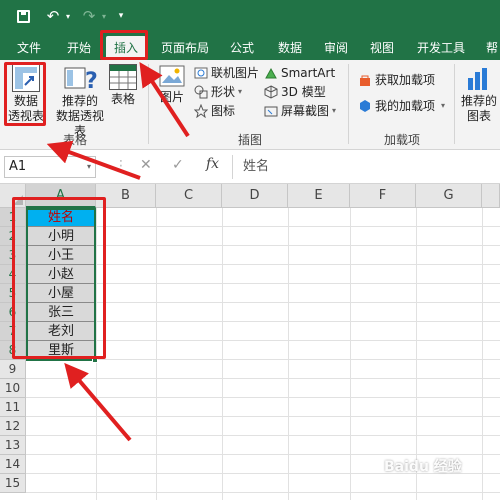 This screenshot has height=500, width=500. What do you see at coordinates (13, 369) in the screenshot?
I see `row-header: 9` at bounding box center [13, 369].